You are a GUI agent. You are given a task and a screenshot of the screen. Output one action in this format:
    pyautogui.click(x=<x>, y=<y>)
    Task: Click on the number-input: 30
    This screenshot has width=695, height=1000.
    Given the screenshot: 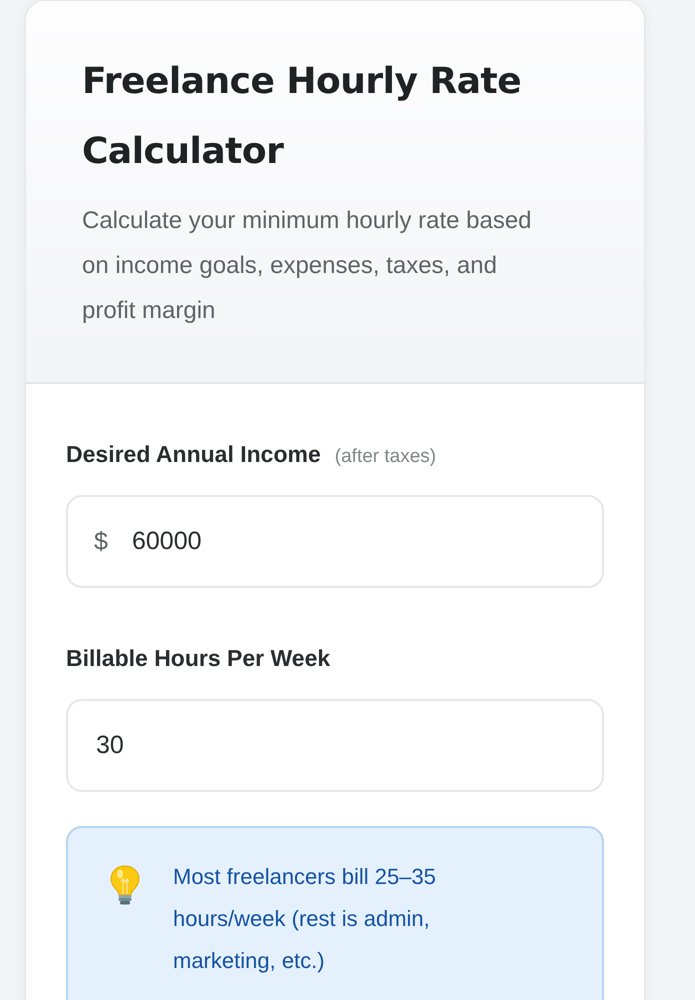 What is the action you would take?
    pyautogui.click(x=335, y=745)
    